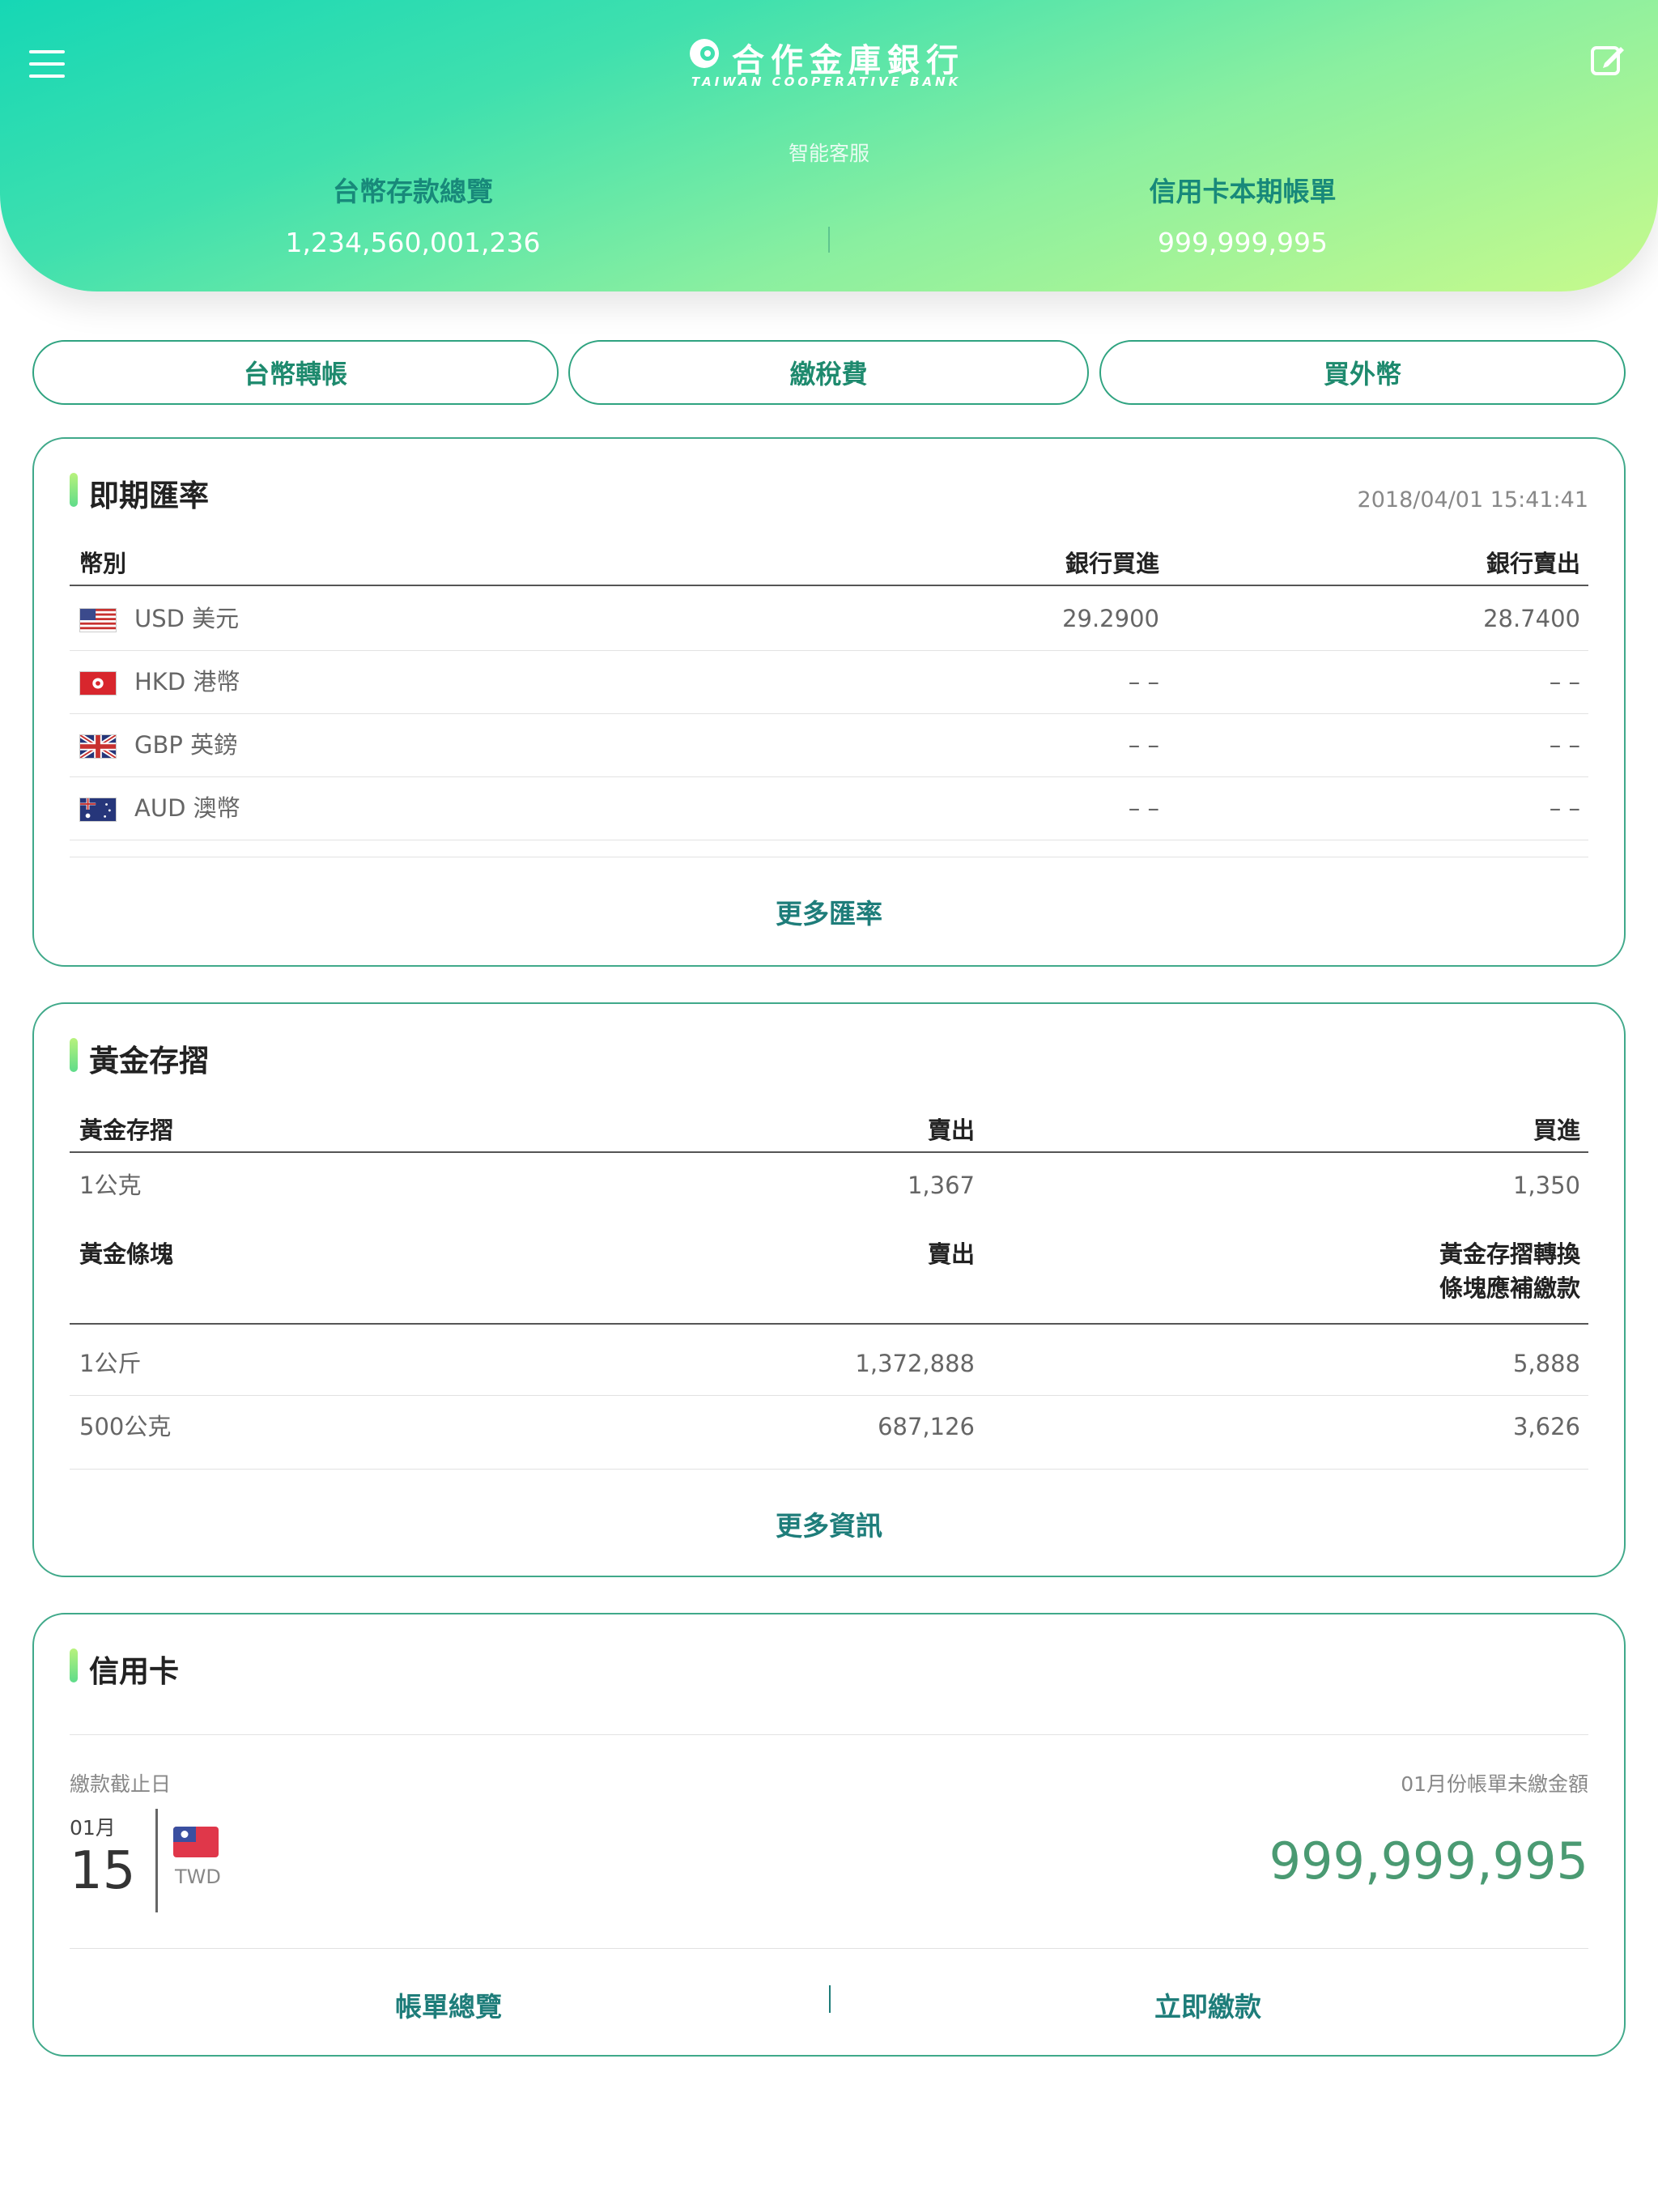 The height and width of the screenshot is (2212, 1658). I want to click on bank-buy-rate: 29.2900, so click(1110, 619).